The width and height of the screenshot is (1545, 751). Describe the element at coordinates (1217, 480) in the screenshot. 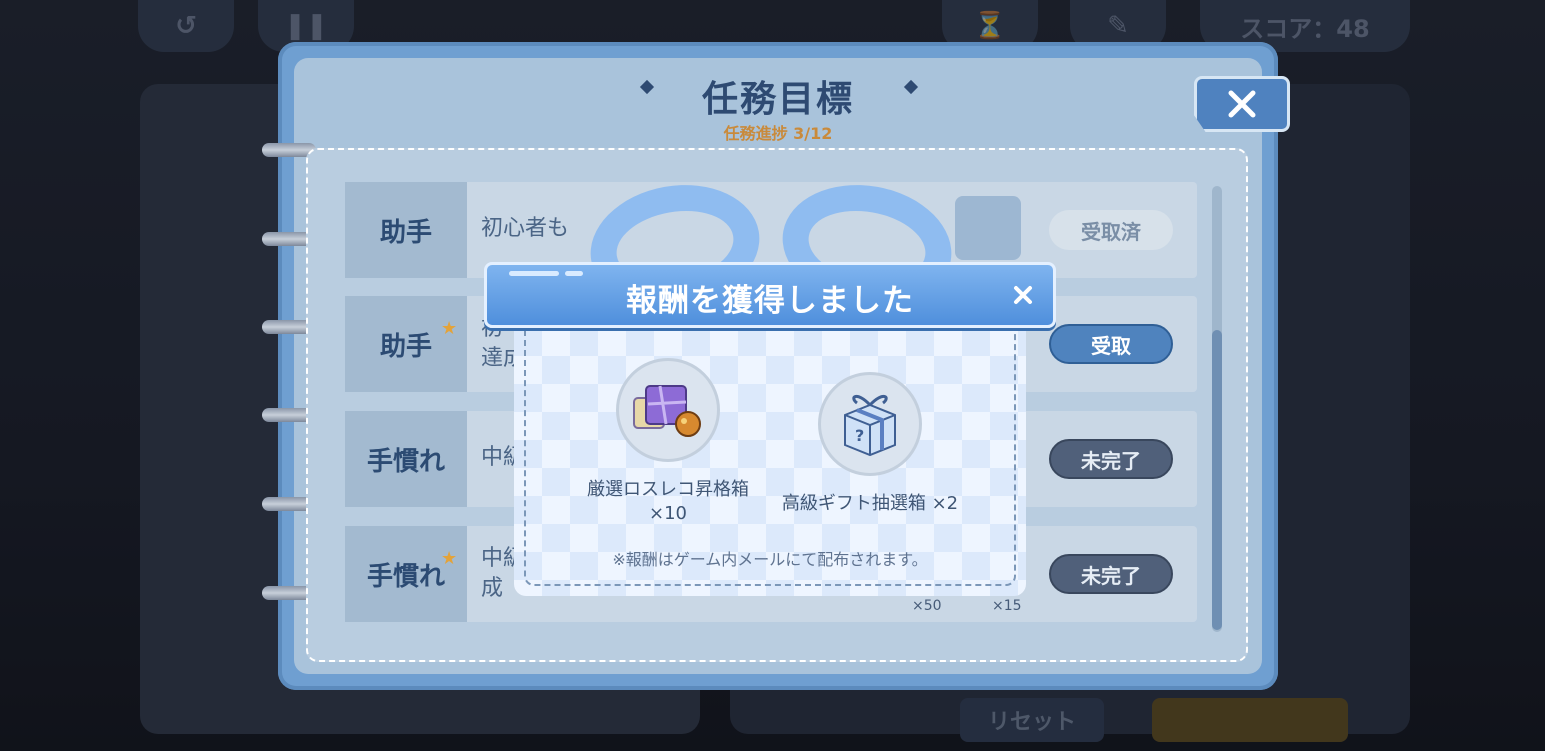

I see `scrollbar-thumb` at that location.